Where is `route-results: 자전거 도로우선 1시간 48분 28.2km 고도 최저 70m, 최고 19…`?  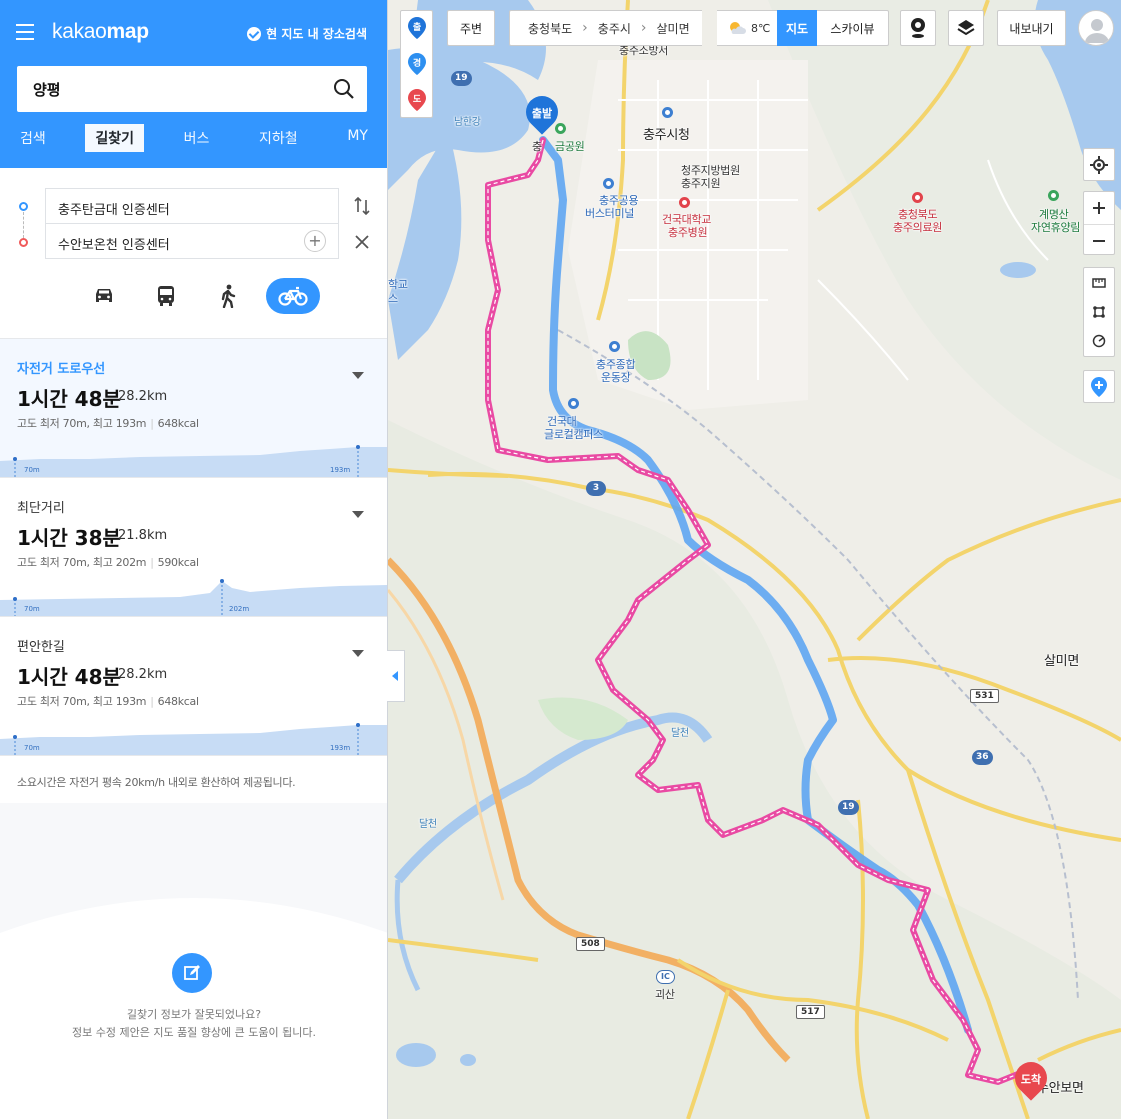
route-results: 자전거 도로우선 1시간 48분 28.2km 고도 최저 70m, 최고 19… is located at coordinates (193, 546).